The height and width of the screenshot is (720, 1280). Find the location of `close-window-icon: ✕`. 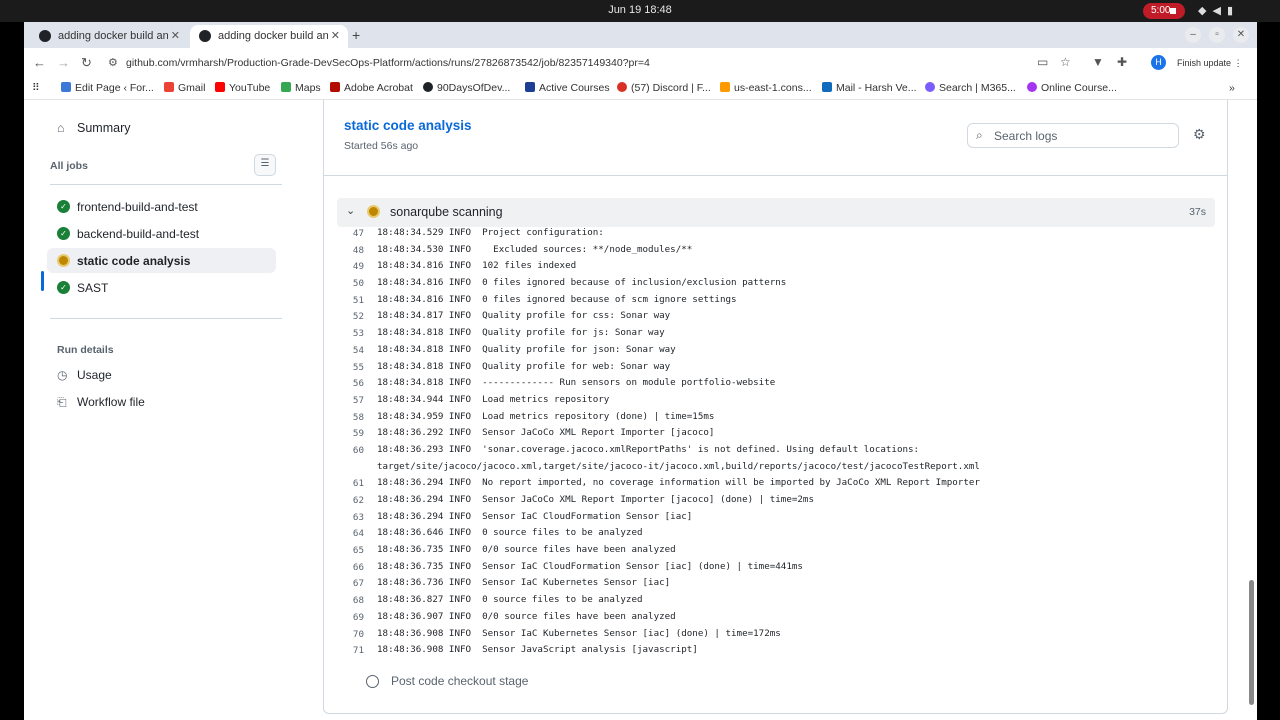

close-window-icon: ✕ is located at coordinates (1241, 35).